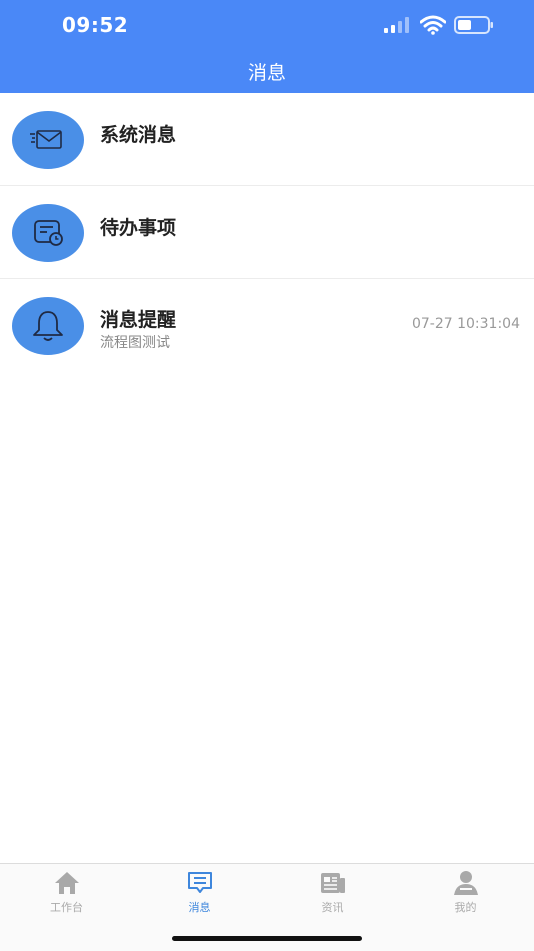 The width and height of the screenshot is (534, 951). What do you see at coordinates (267, 938) in the screenshot?
I see `home-indicator` at bounding box center [267, 938].